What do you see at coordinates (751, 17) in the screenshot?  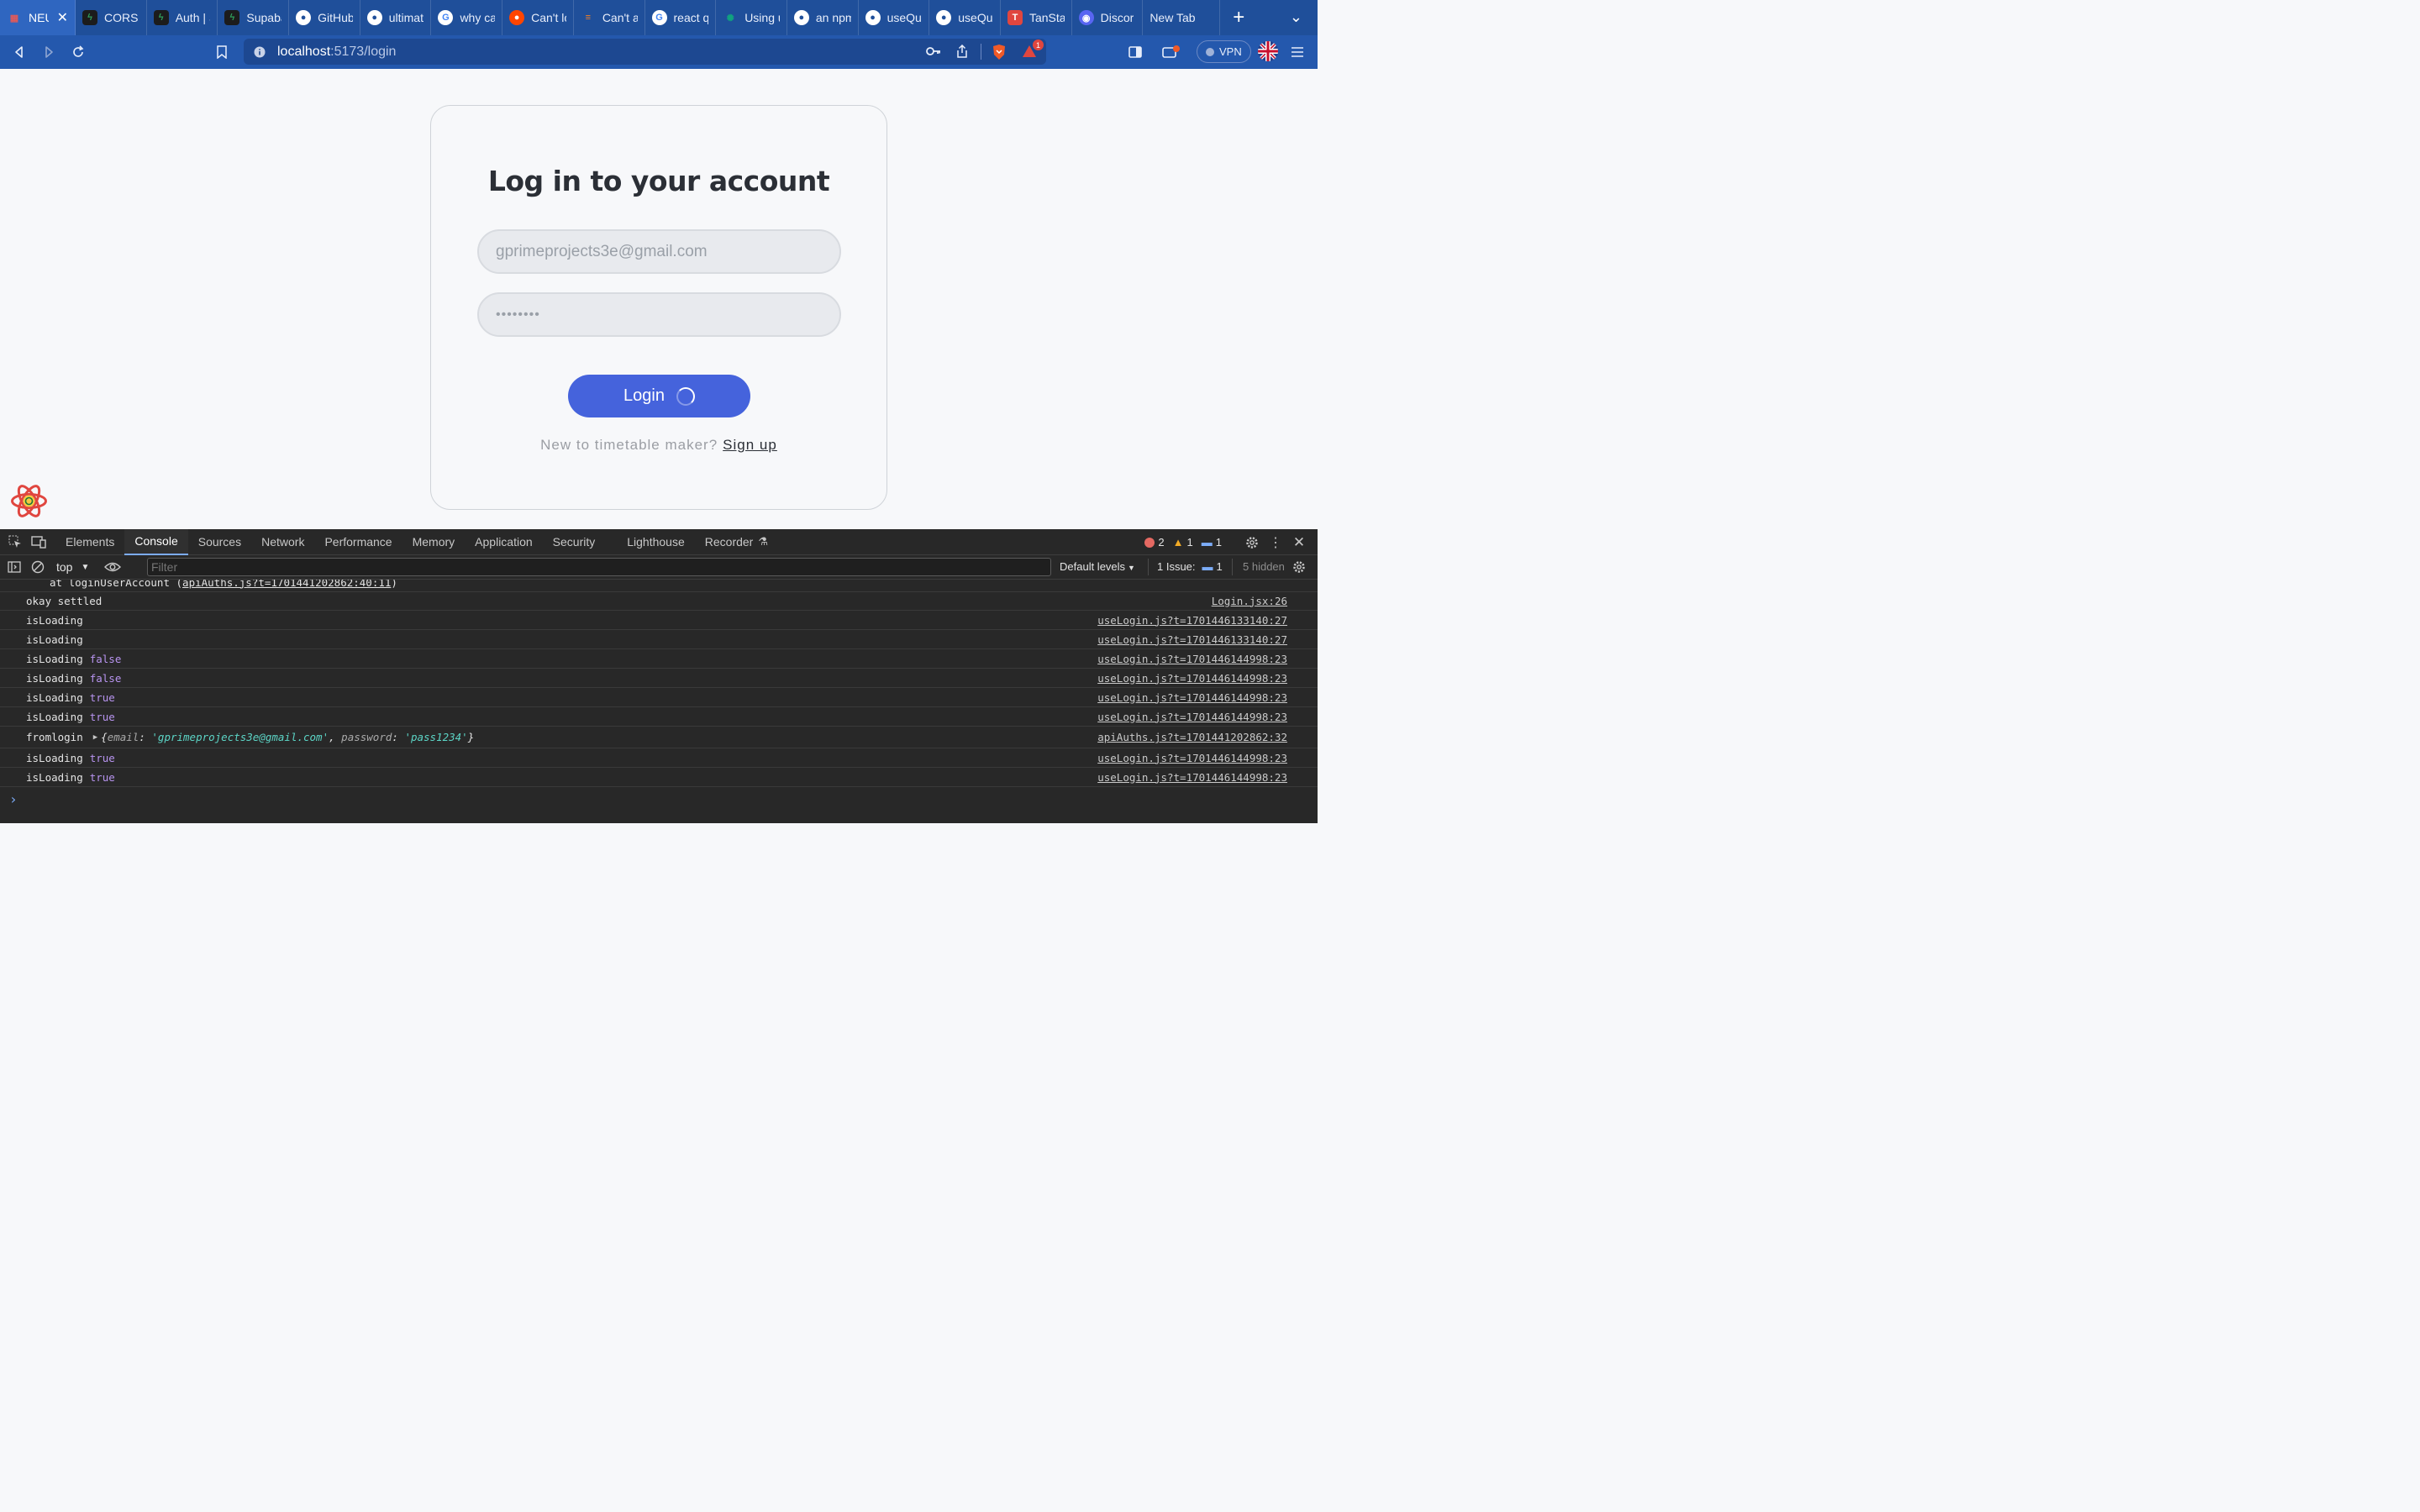 I see `browser-tab: ✺ Using u` at bounding box center [751, 17].